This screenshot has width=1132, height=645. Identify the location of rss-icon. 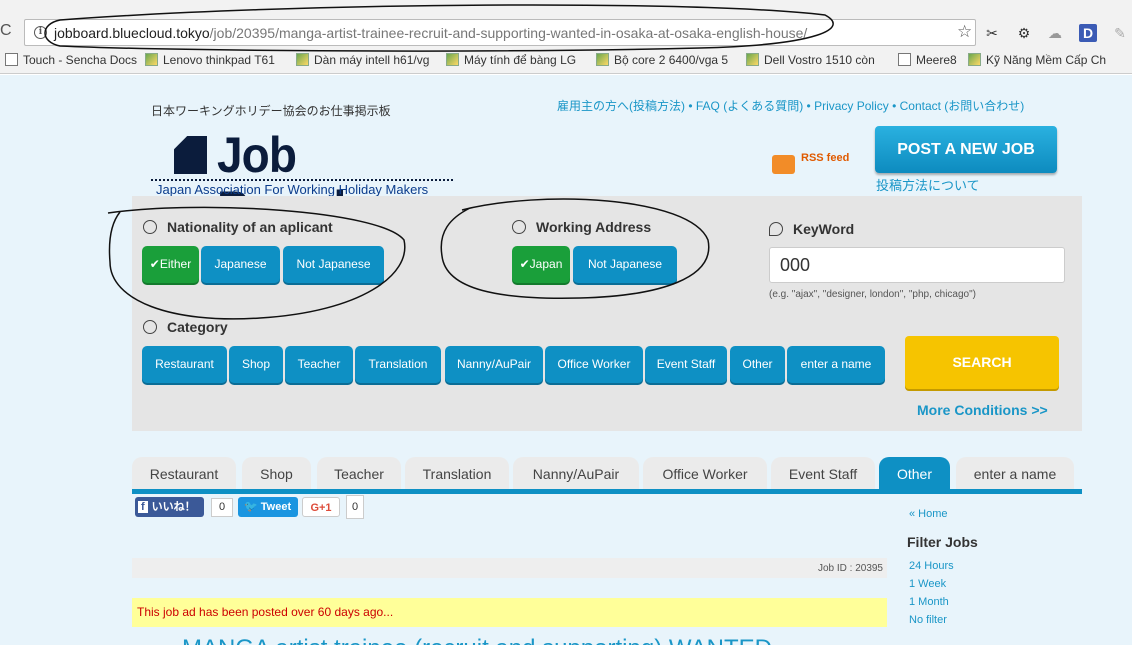
(783, 164).